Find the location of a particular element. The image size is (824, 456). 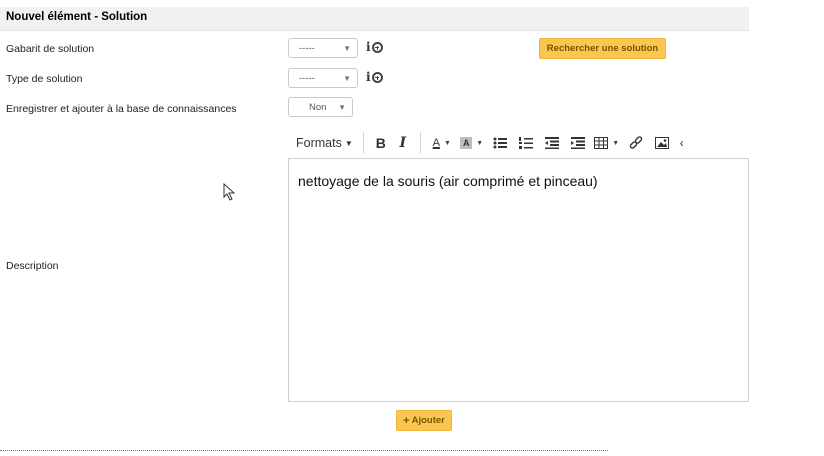

table-icon is located at coordinates (601, 143).